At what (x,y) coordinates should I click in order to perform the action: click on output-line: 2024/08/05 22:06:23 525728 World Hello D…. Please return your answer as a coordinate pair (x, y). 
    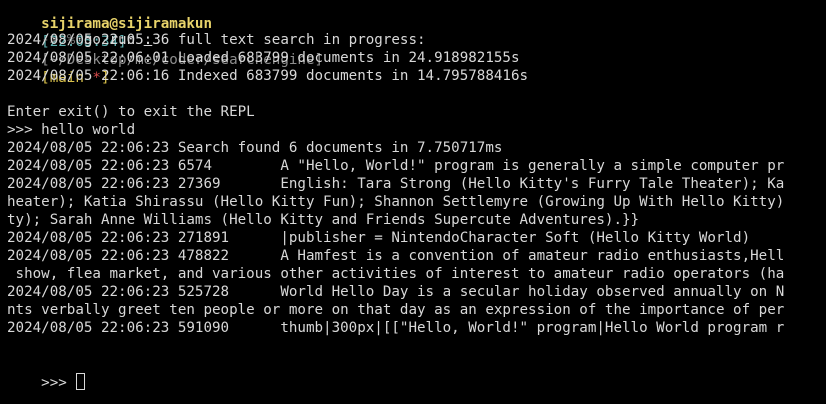
    Looking at the image, I should click on (396, 292).